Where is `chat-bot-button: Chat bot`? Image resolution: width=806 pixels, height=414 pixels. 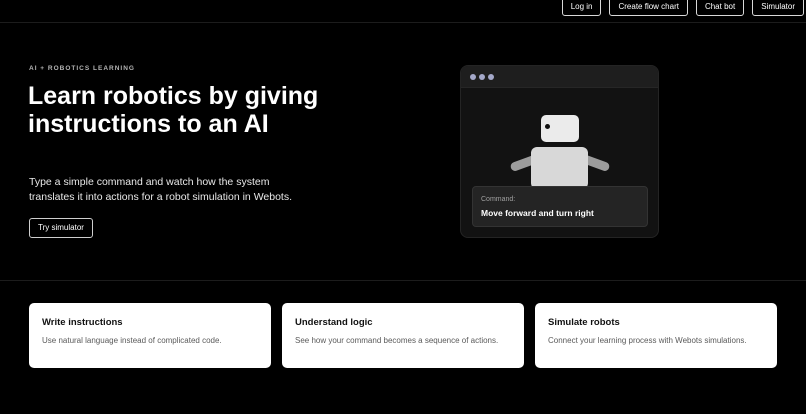 chat-bot-button: Chat bot is located at coordinates (720, 8).